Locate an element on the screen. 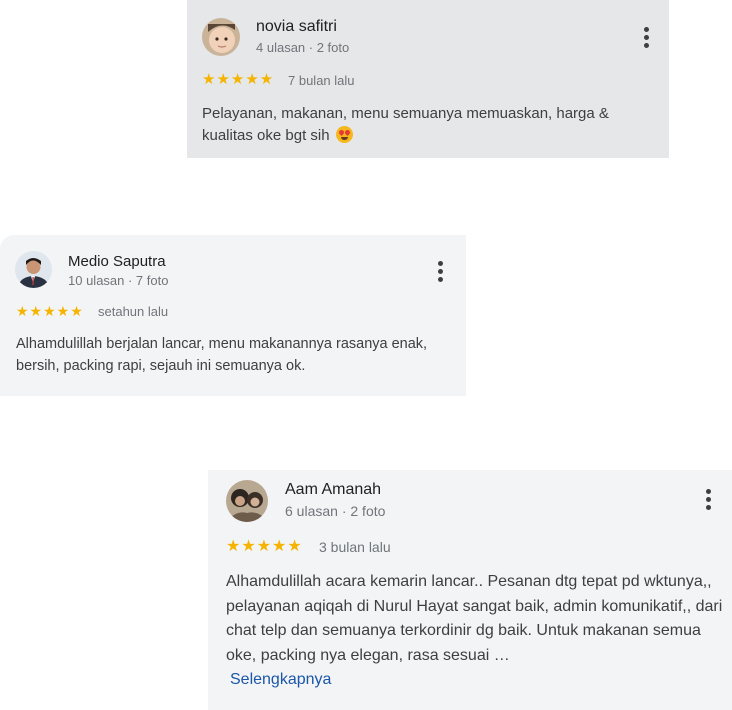  review-date: setahun lalu is located at coordinates (133, 311).